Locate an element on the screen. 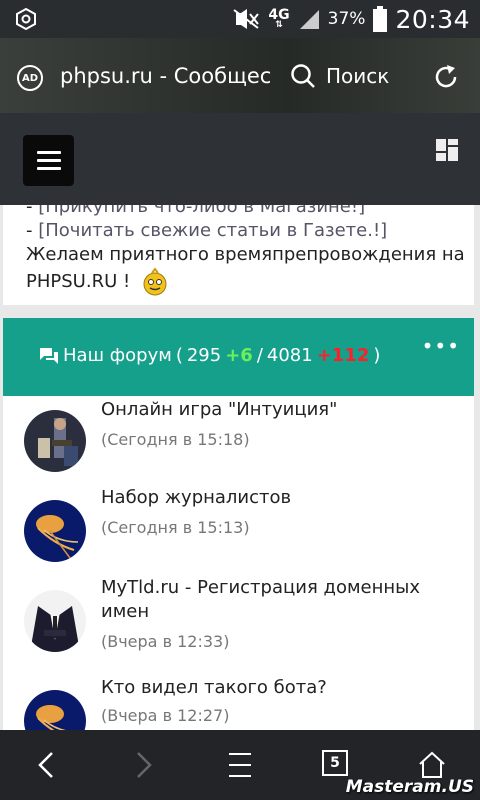 The height and width of the screenshot is (800, 480). battery-percent: 37% is located at coordinates (346, 19).